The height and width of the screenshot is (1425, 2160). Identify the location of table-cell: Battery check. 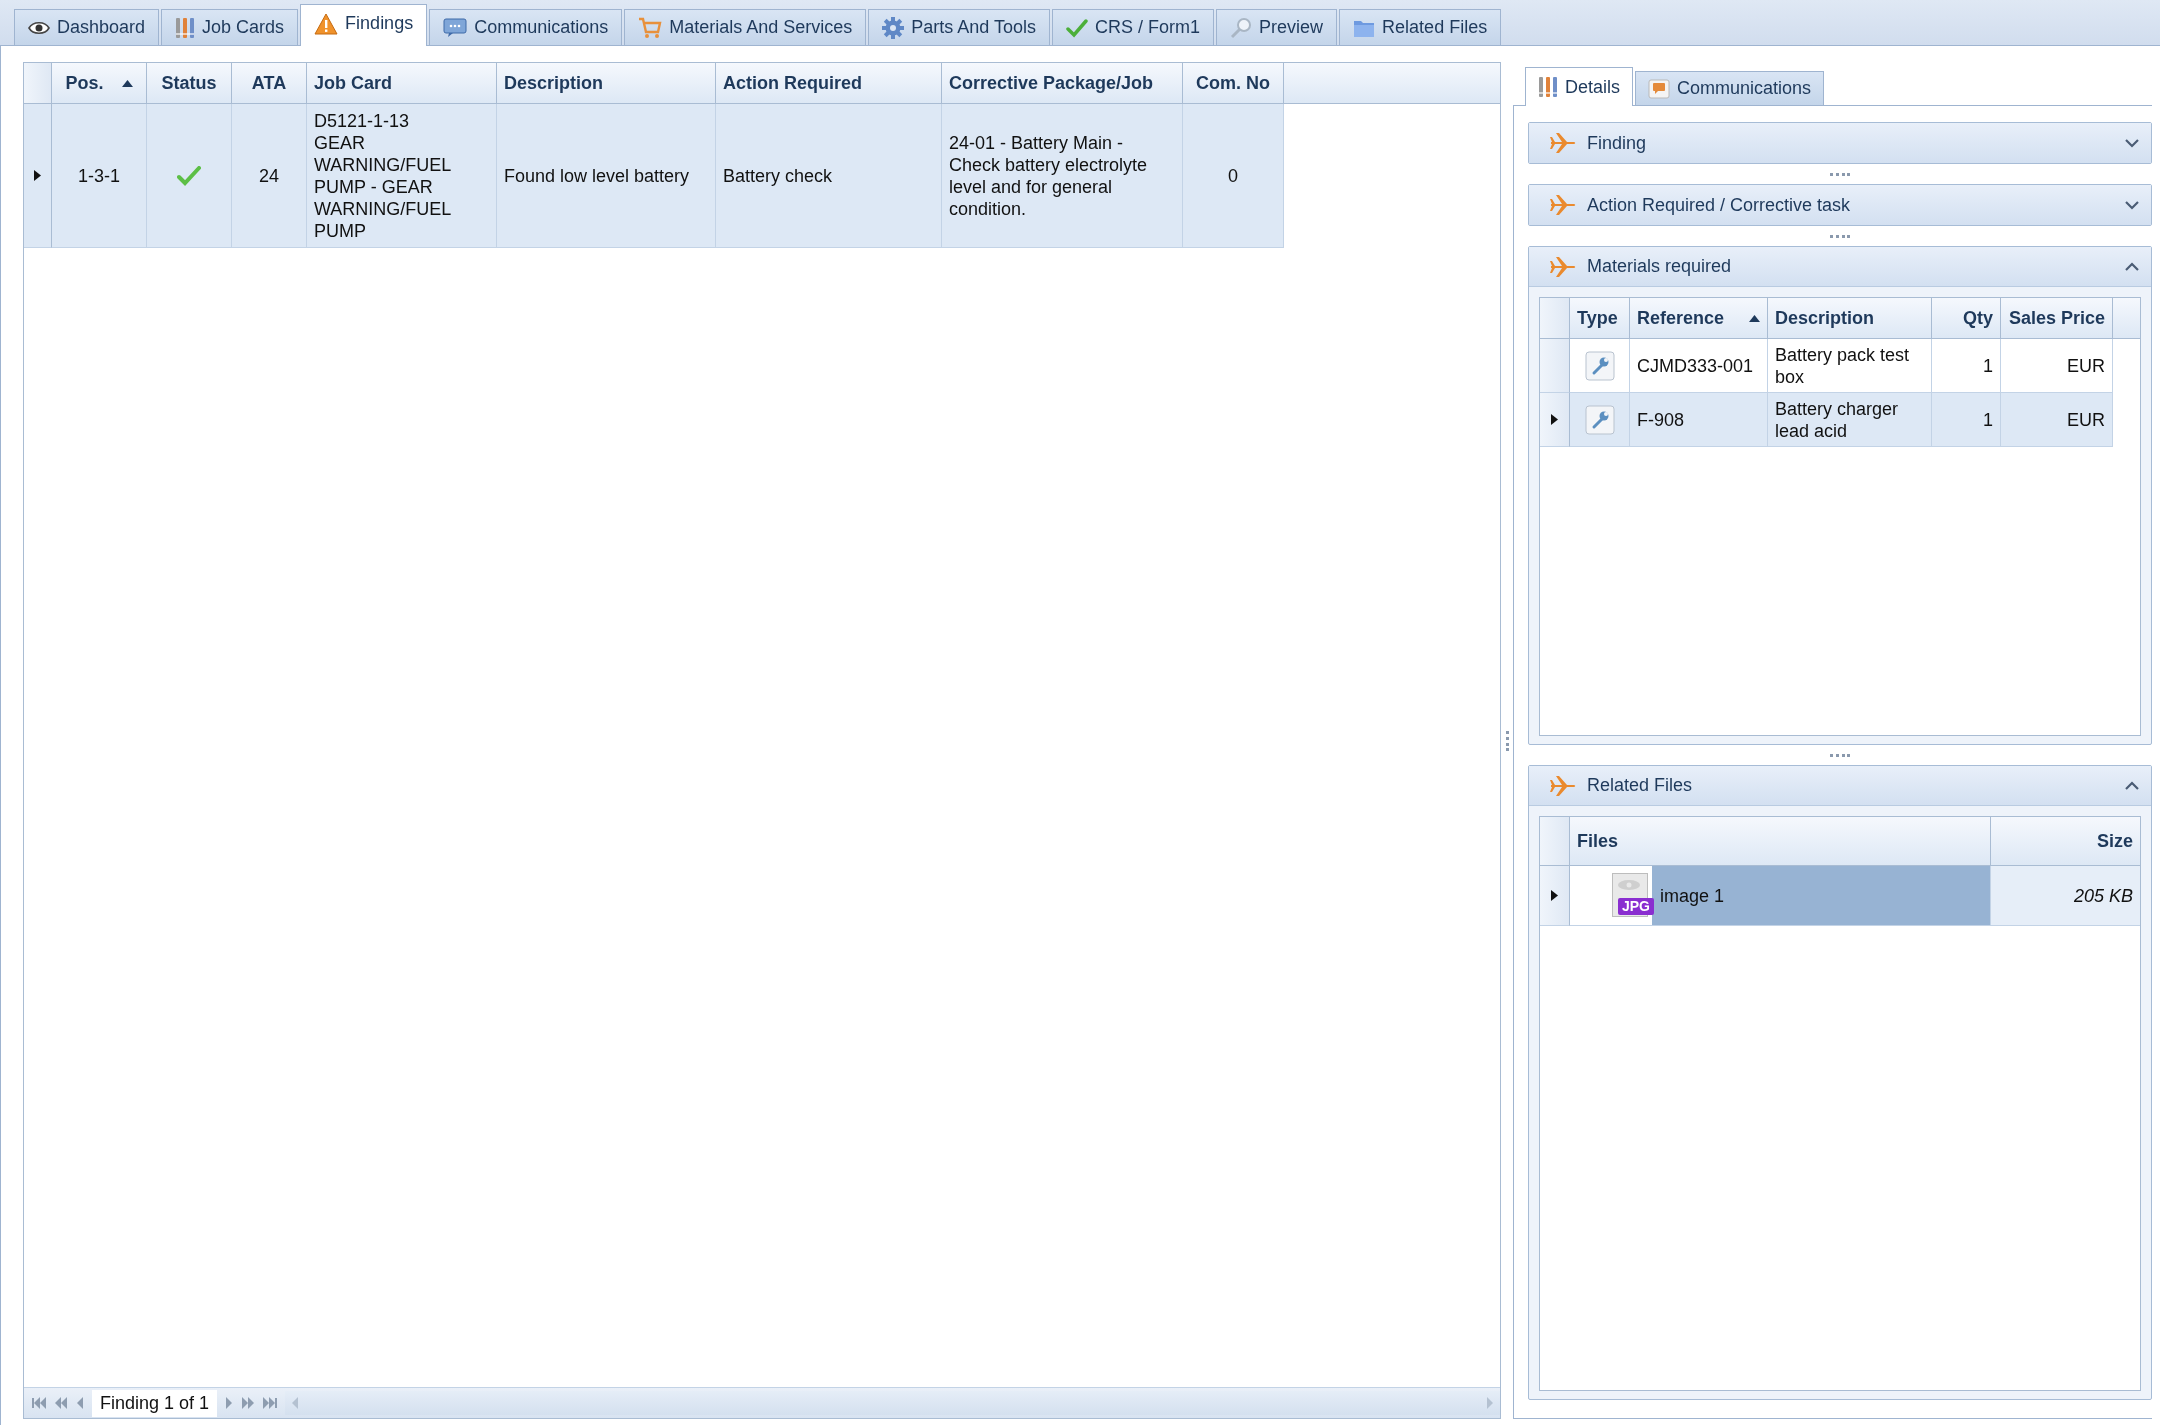
(829, 176).